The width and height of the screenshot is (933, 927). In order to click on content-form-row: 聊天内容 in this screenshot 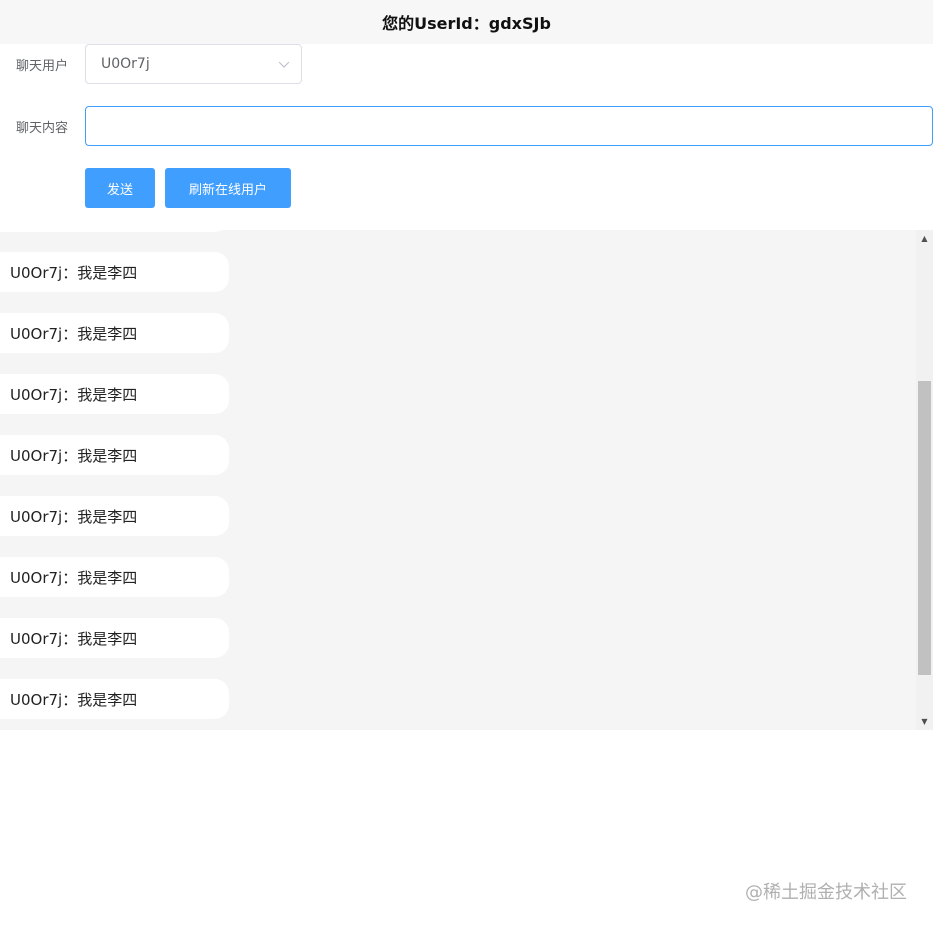, I will do `click(37, 126)`.